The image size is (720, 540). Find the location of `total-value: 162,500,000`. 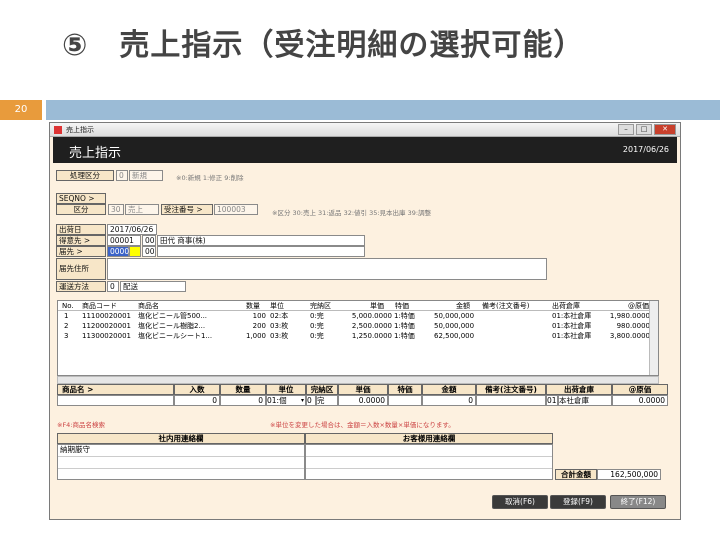

total-value: 162,500,000 is located at coordinates (629, 474).